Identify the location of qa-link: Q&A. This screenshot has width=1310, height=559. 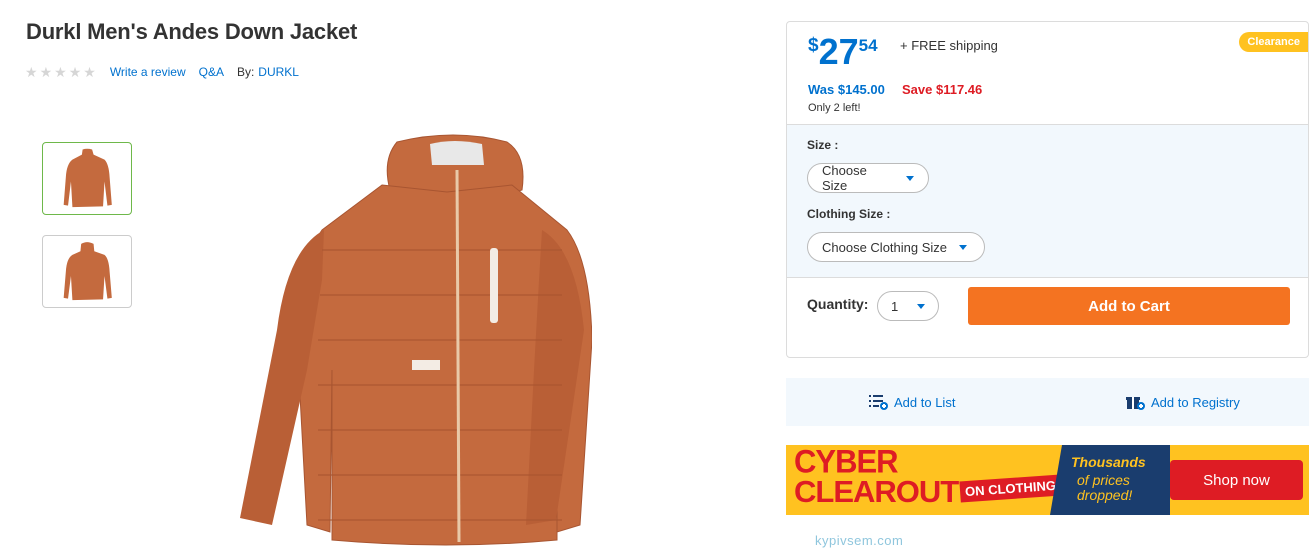
(211, 72).